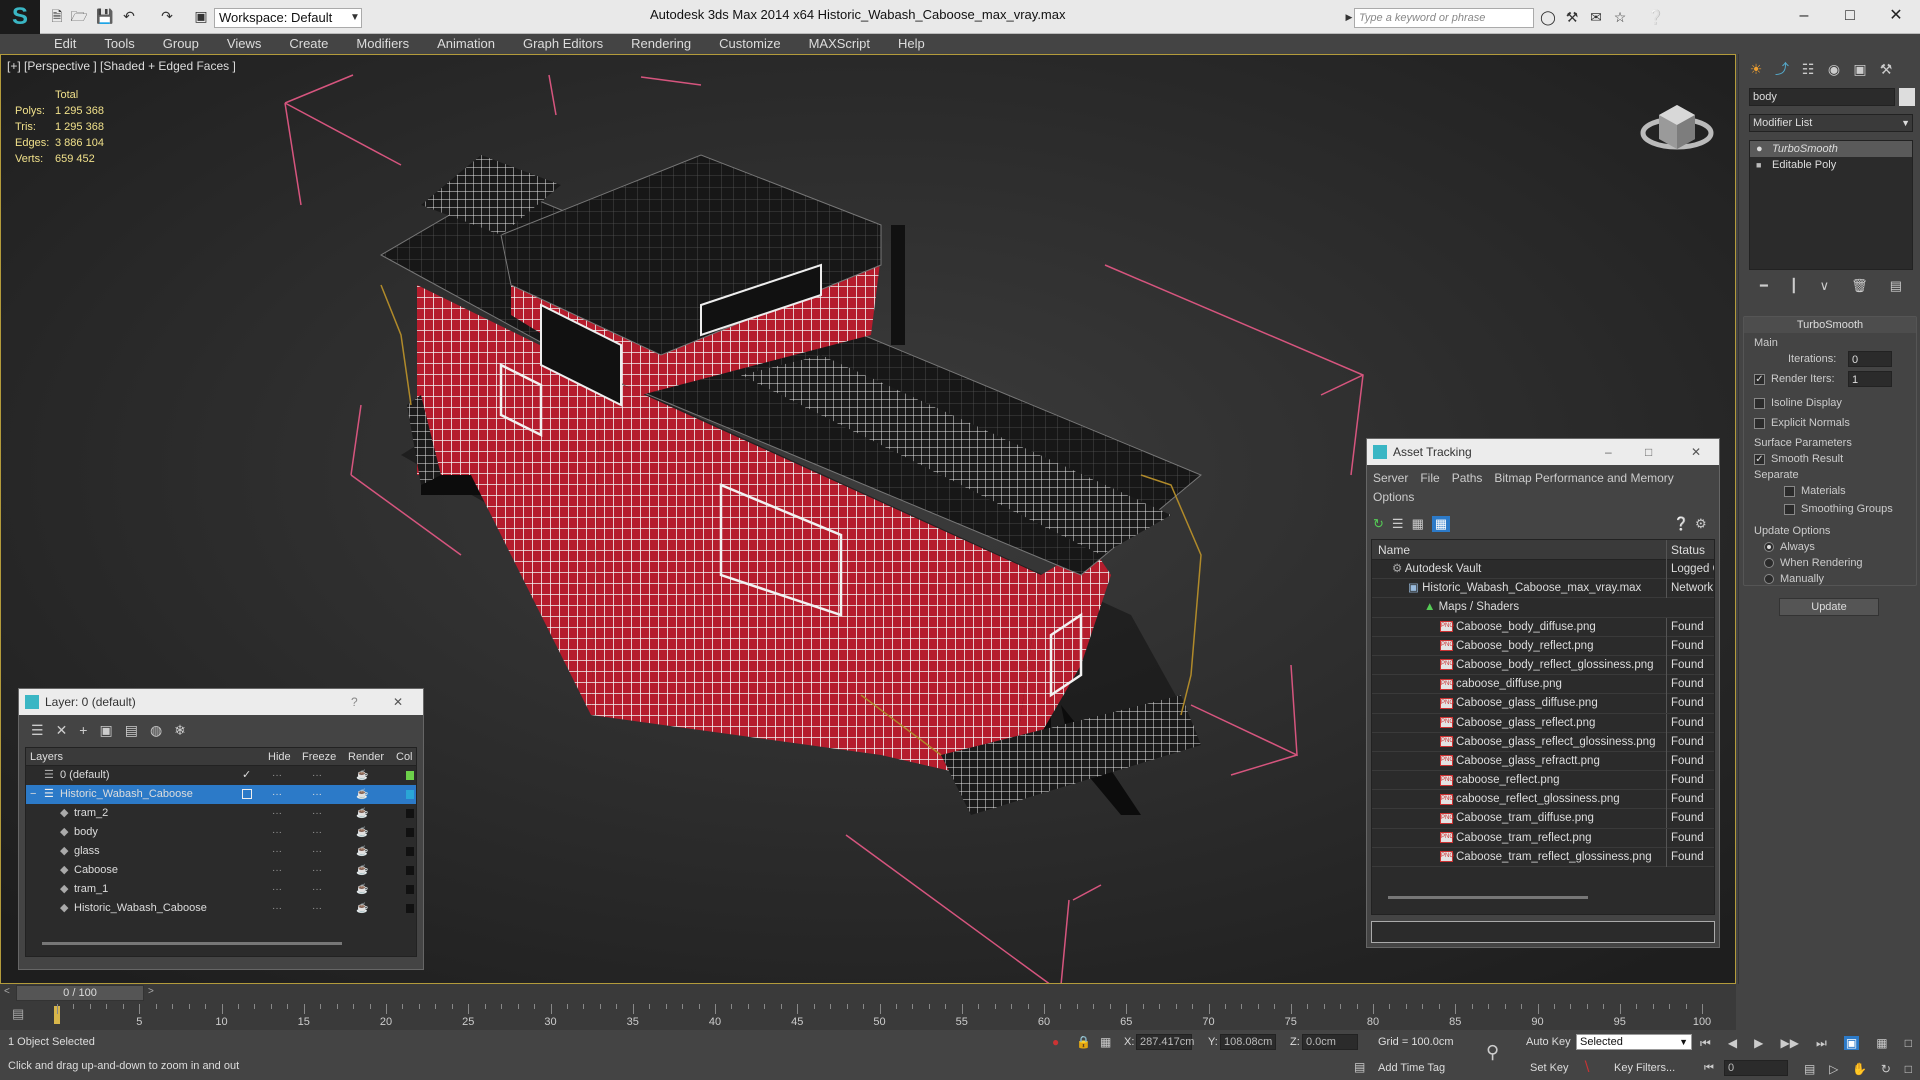  What do you see at coordinates (221, 889) in the screenshot?
I see `object-row: ◆ tram_1 ··· ··· ☕` at bounding box center [221, 889].